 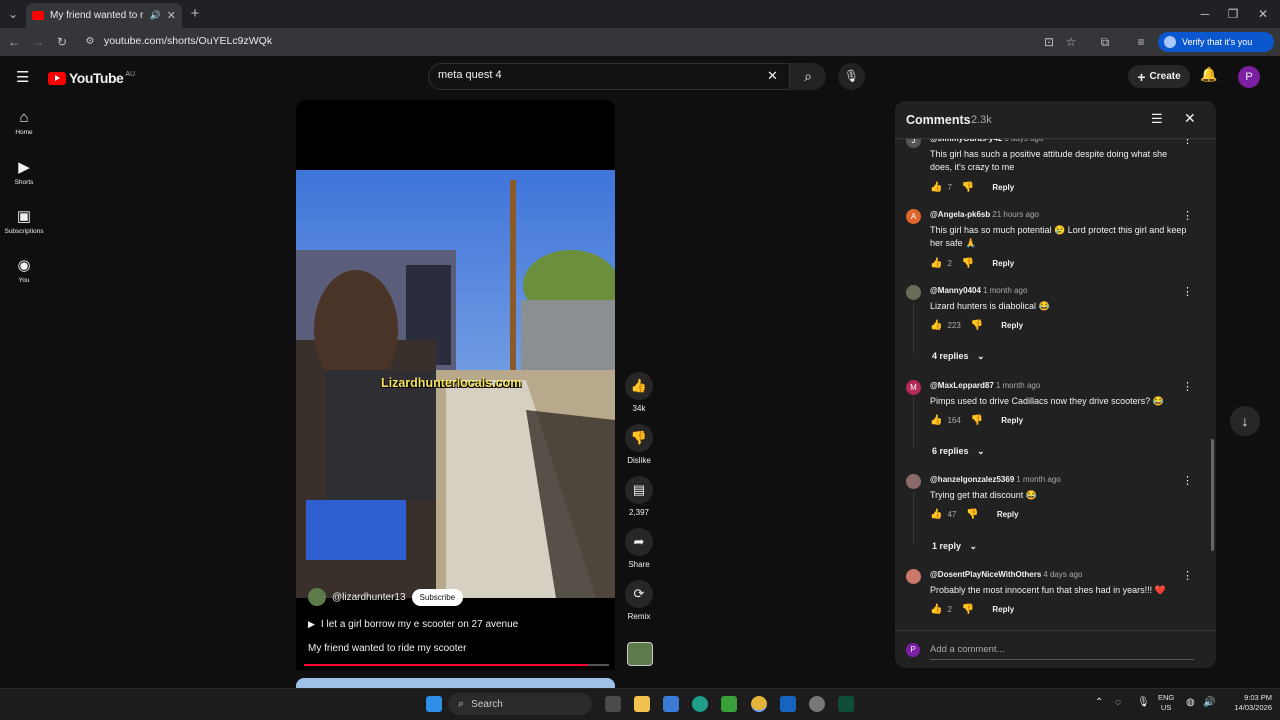 What do you see at coordinates (1248, 703) in the screenshot?
I see `taskbar-clock: 9:03 PM 14/03/2026` at bounding box center [1248, 703].